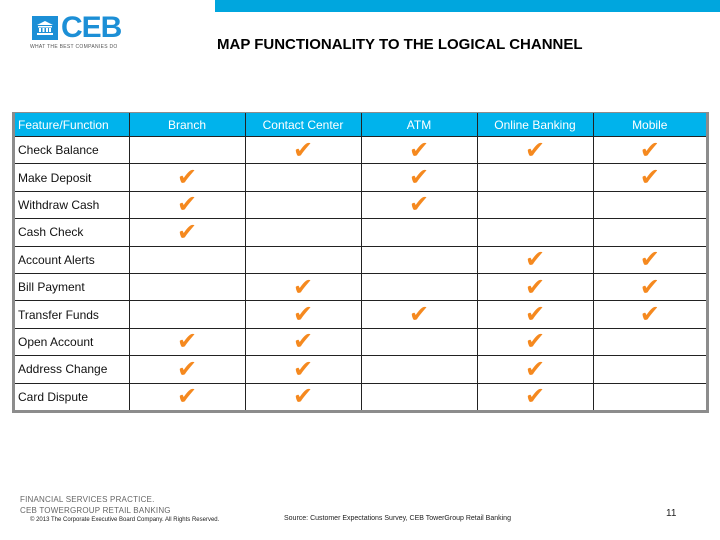  What do you see at coordinates (187, 125) in the screenshot?
I see `column-header-branch: Branch` at bounding box center [187, 125].